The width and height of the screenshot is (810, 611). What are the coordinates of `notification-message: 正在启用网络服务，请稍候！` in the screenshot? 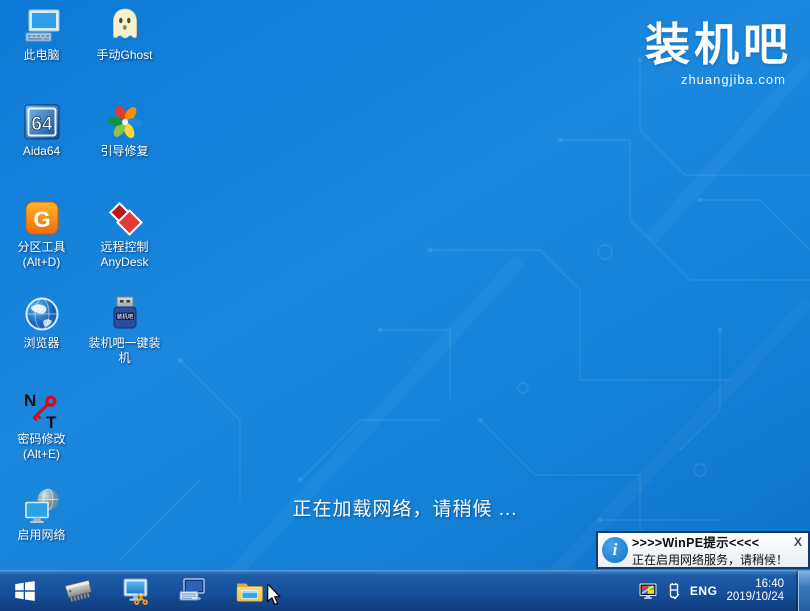 It's located at (710, 560).